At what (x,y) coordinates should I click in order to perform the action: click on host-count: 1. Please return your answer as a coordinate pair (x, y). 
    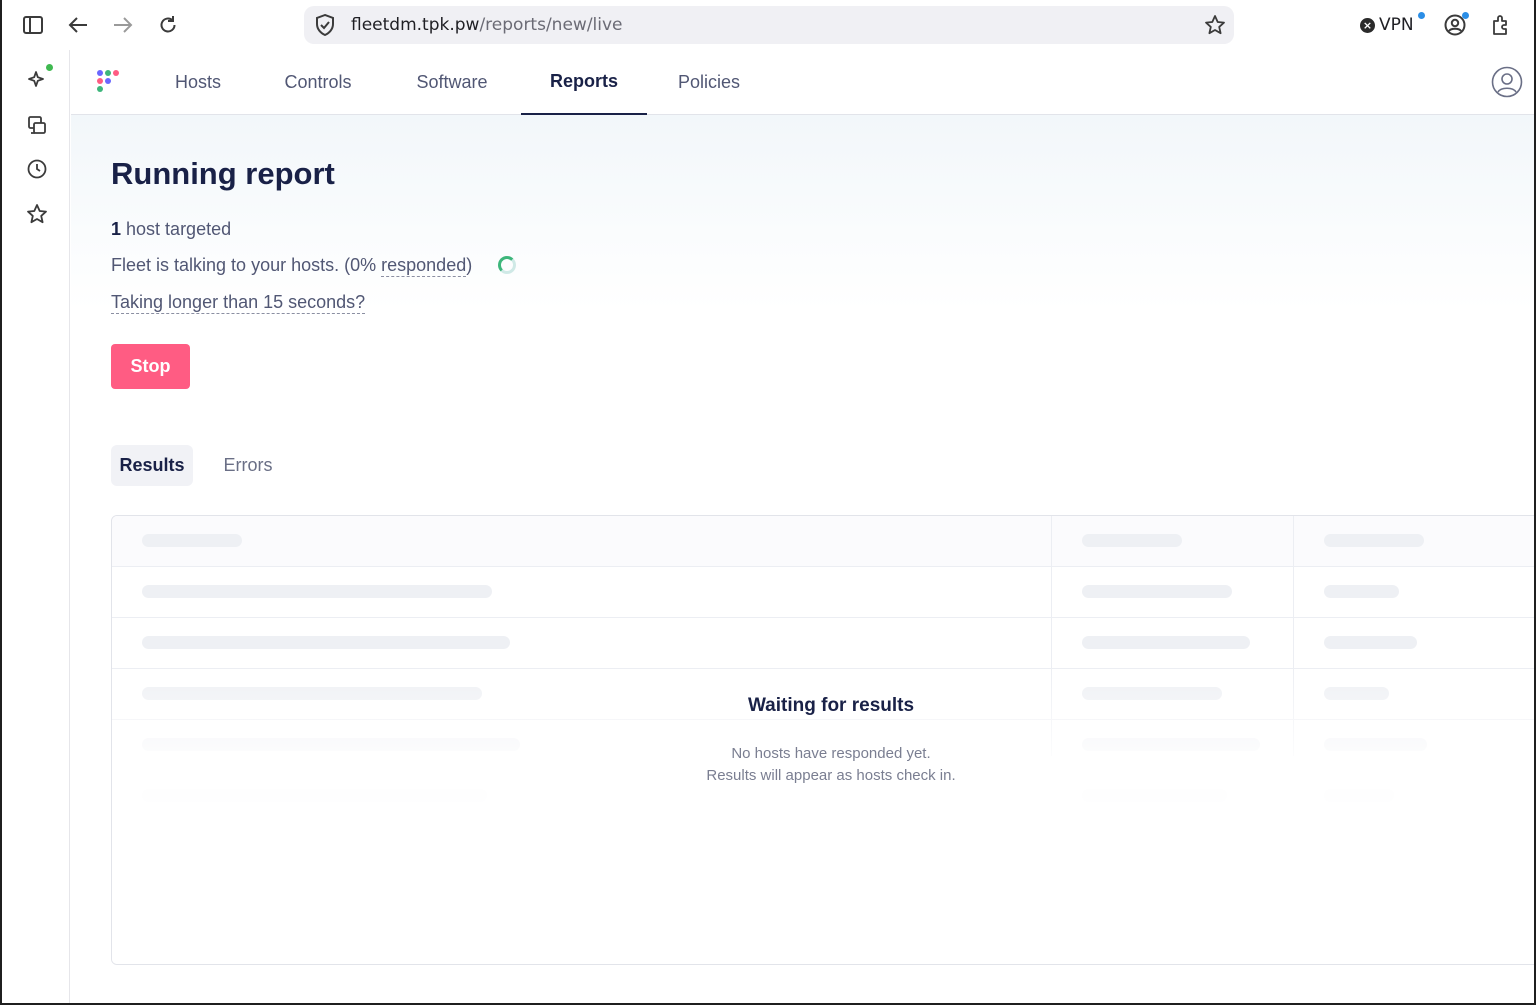
    Looking at the image, I should click on (116, 229).